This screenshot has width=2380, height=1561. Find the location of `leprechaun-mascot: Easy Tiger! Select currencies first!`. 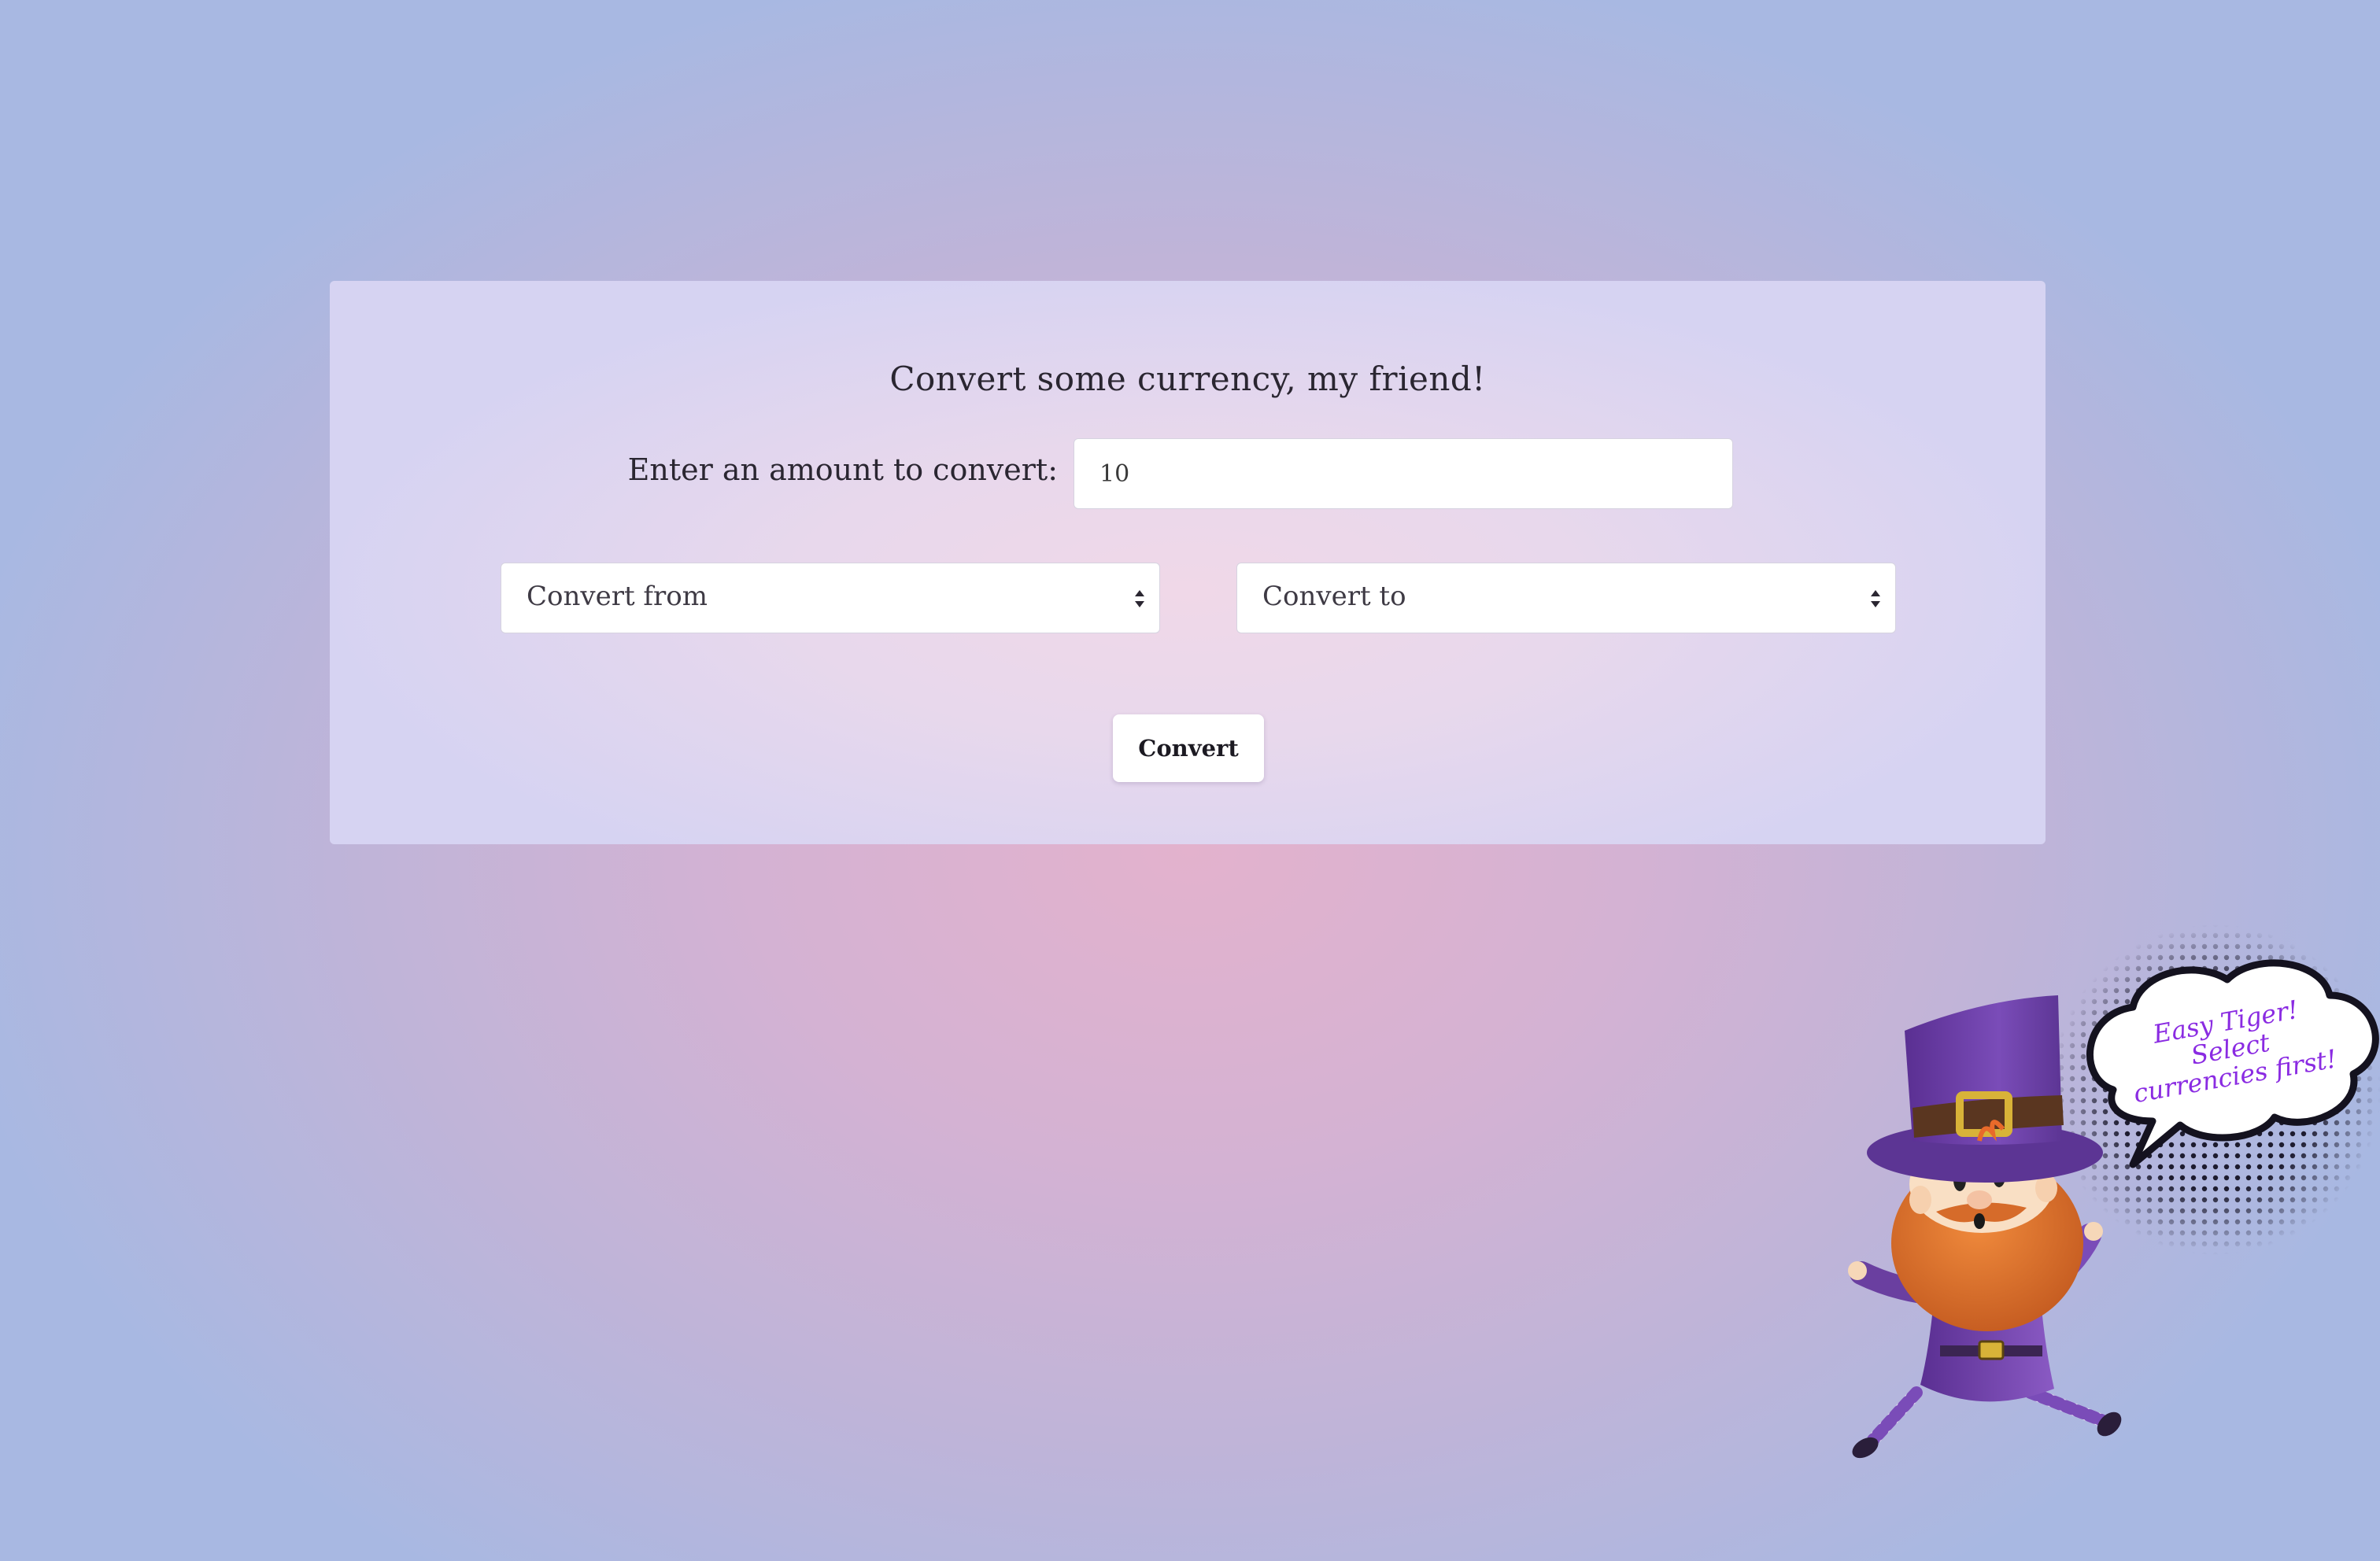

leprechaun-mascot: Easy Tiger! Select currencies first! is located at coordinates (2114, 1190).